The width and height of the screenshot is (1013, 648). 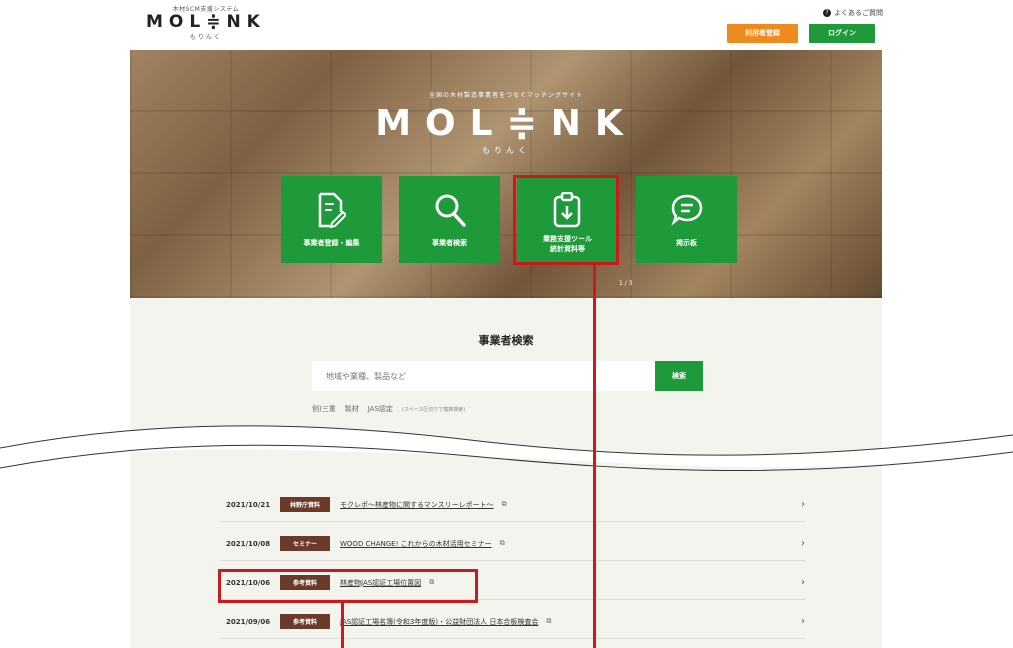 I want to click on chat-bubble-icon, so click(x=687, y=210).